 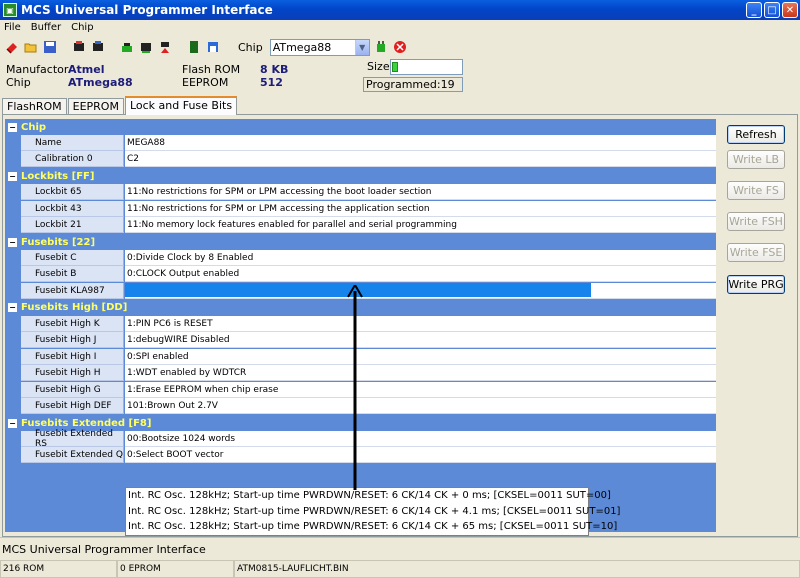 I want to click on chip-select: ATmega88 ▼, so click(x=319, y=47).